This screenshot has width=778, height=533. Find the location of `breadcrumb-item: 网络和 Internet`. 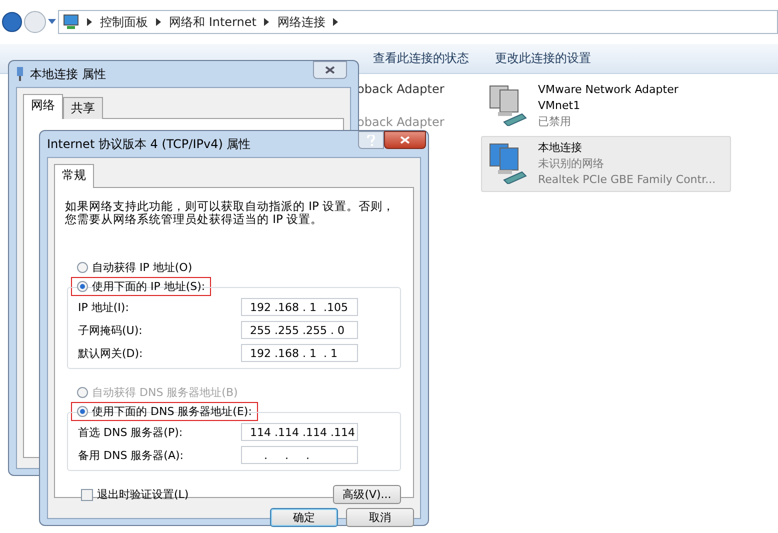

breadcrumb-item: 网络和 Internet is located at coordinates (212, 22).